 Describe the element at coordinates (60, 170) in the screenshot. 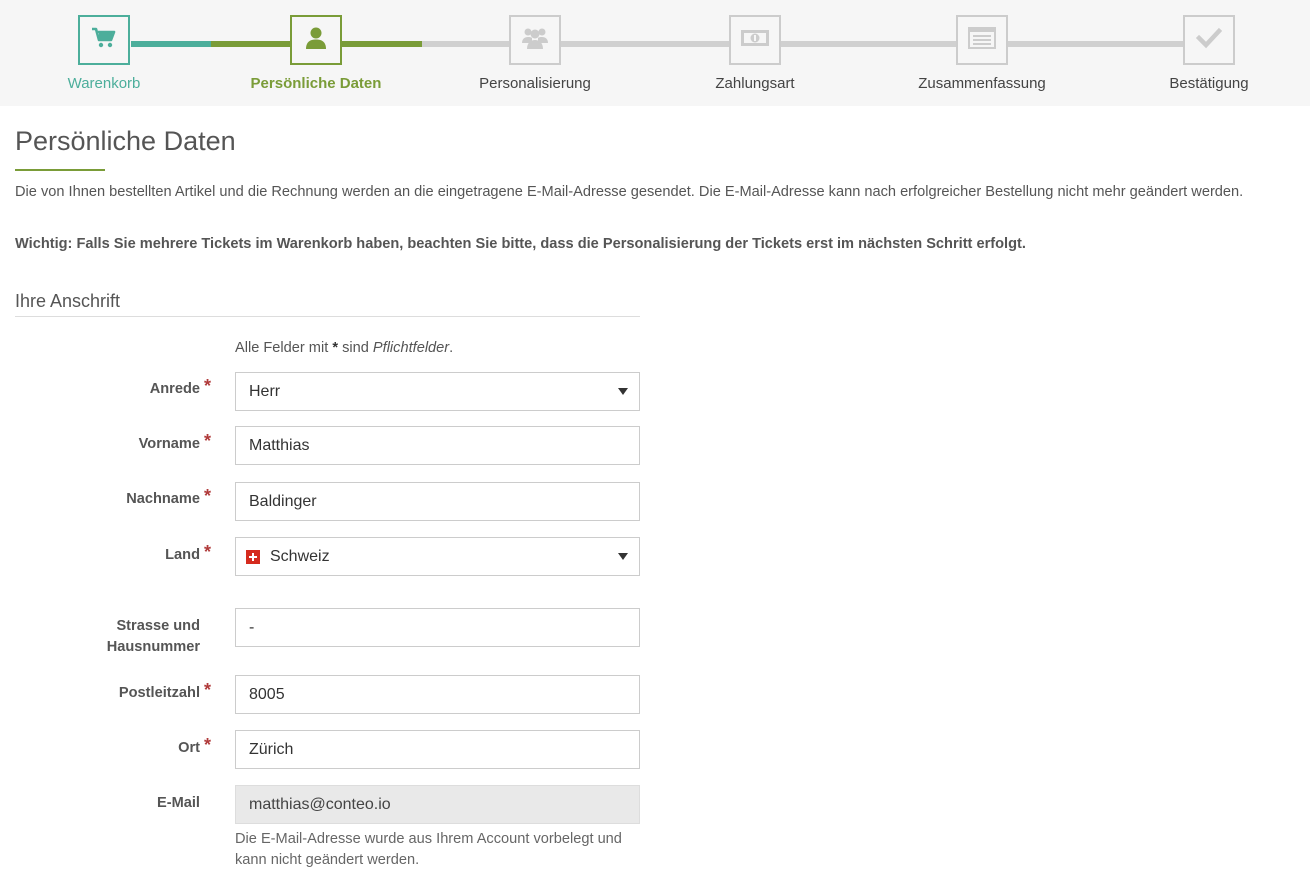

I see `title-underline` at that location.